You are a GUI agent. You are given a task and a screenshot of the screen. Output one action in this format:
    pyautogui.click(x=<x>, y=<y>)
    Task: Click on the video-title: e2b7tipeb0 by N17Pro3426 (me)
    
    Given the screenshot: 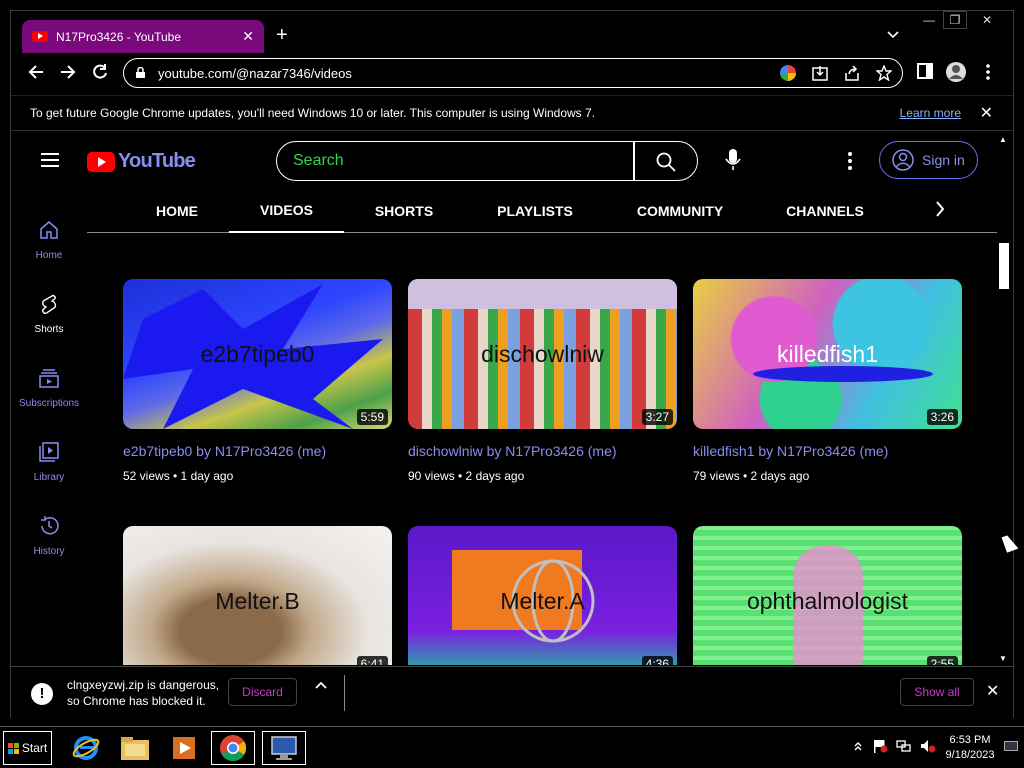 What is the action you would take?
    pyautogui.click(x=257, y=451)
    